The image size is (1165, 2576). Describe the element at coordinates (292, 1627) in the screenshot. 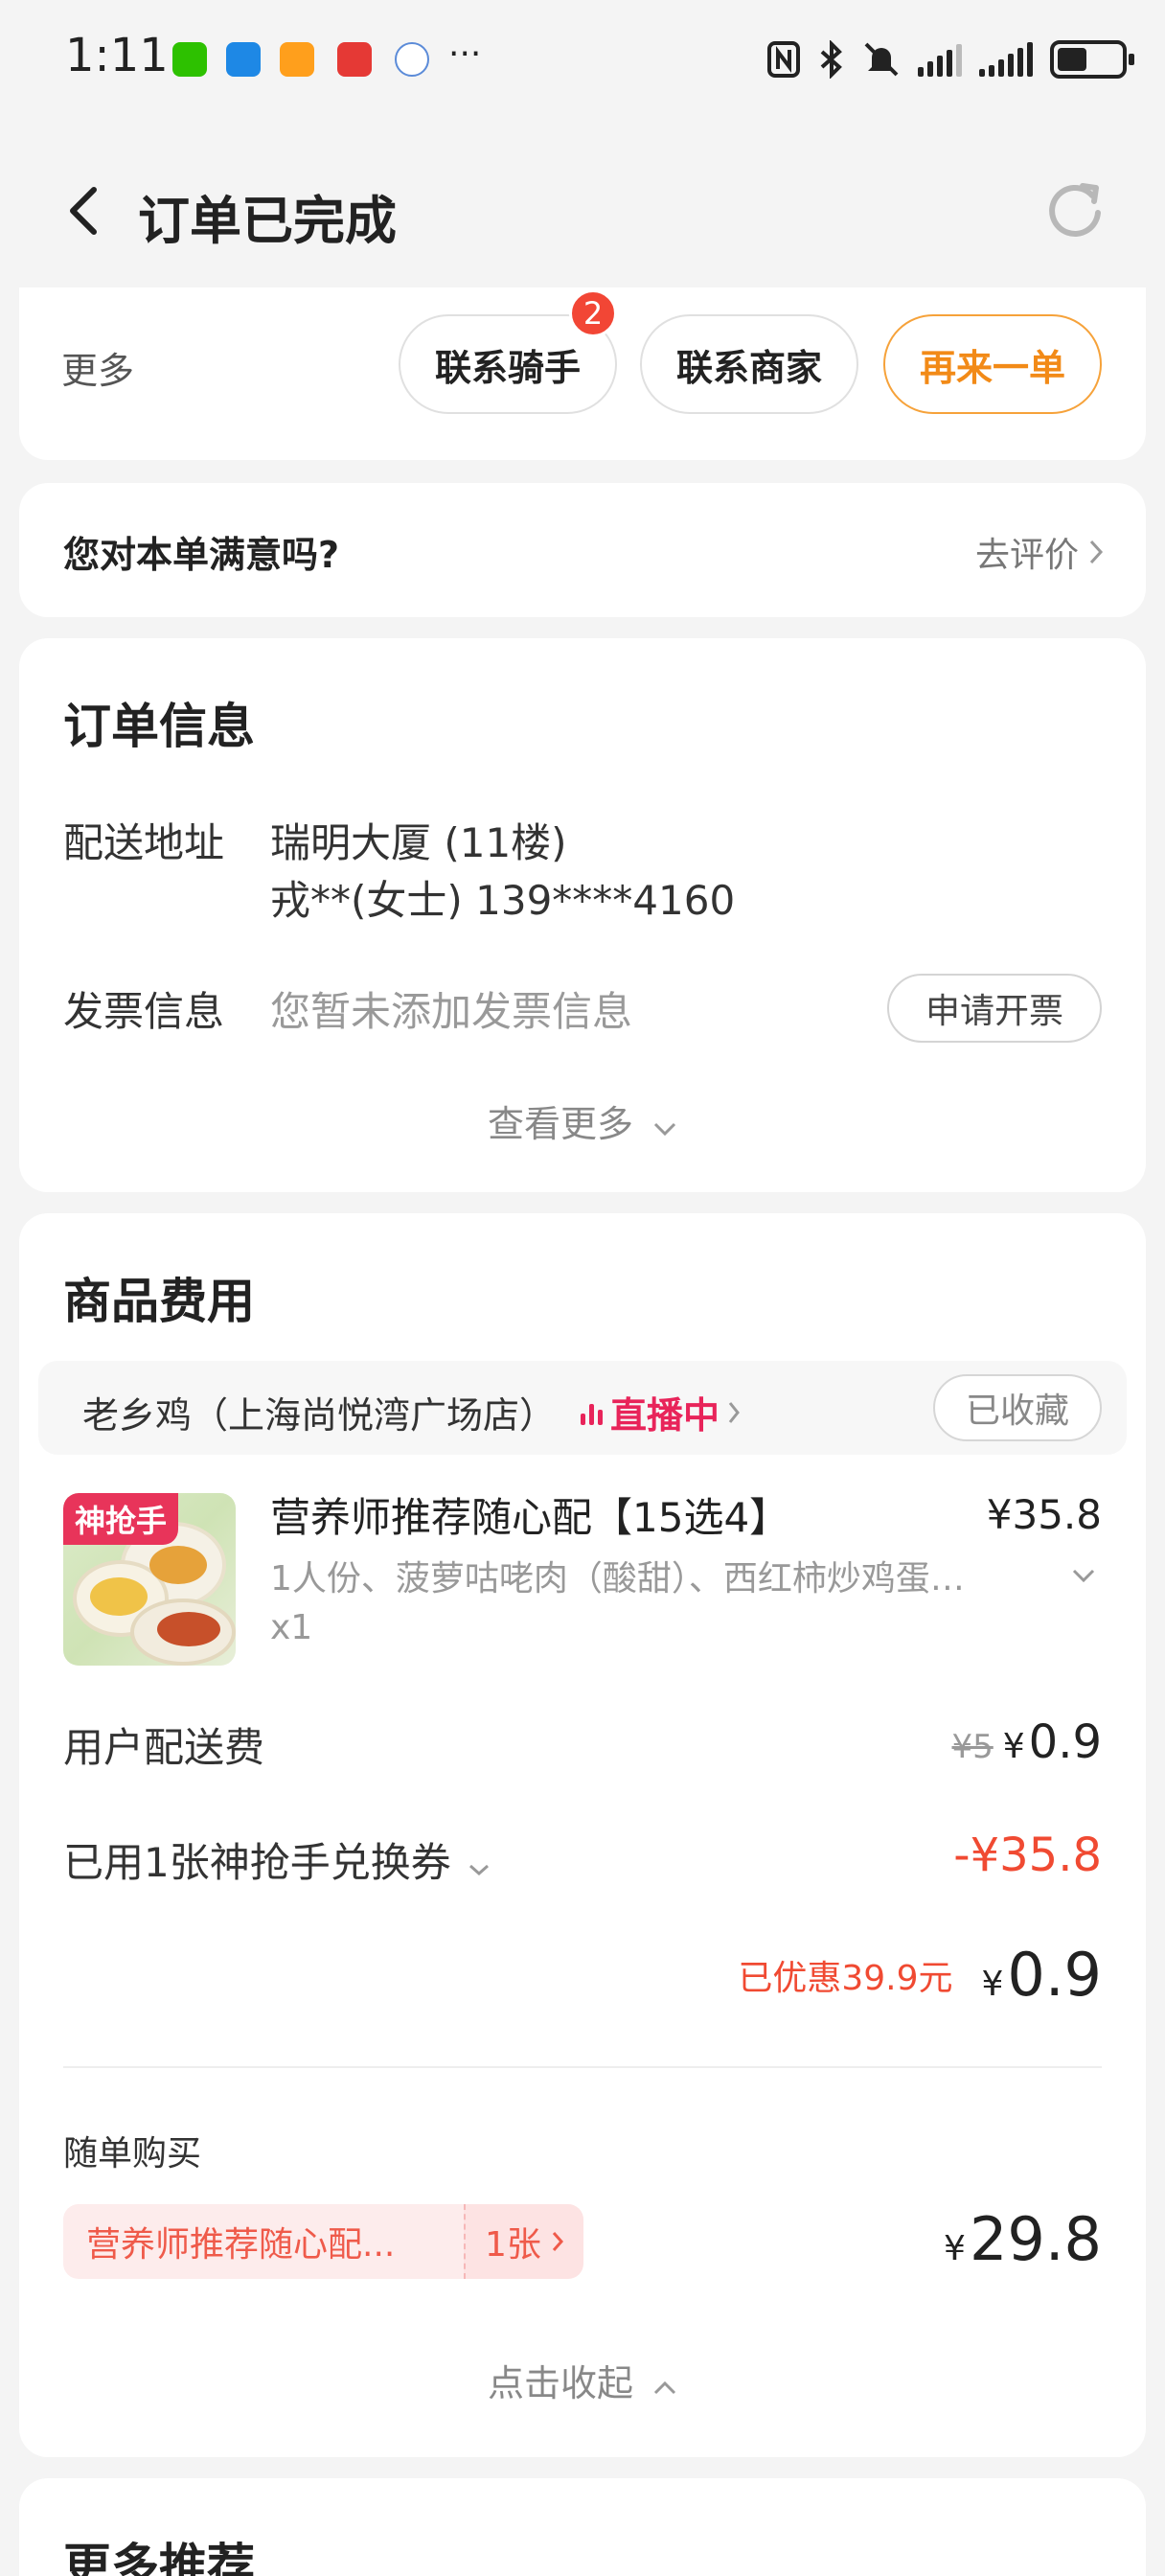

I see `product-quantity: x1` at that location.